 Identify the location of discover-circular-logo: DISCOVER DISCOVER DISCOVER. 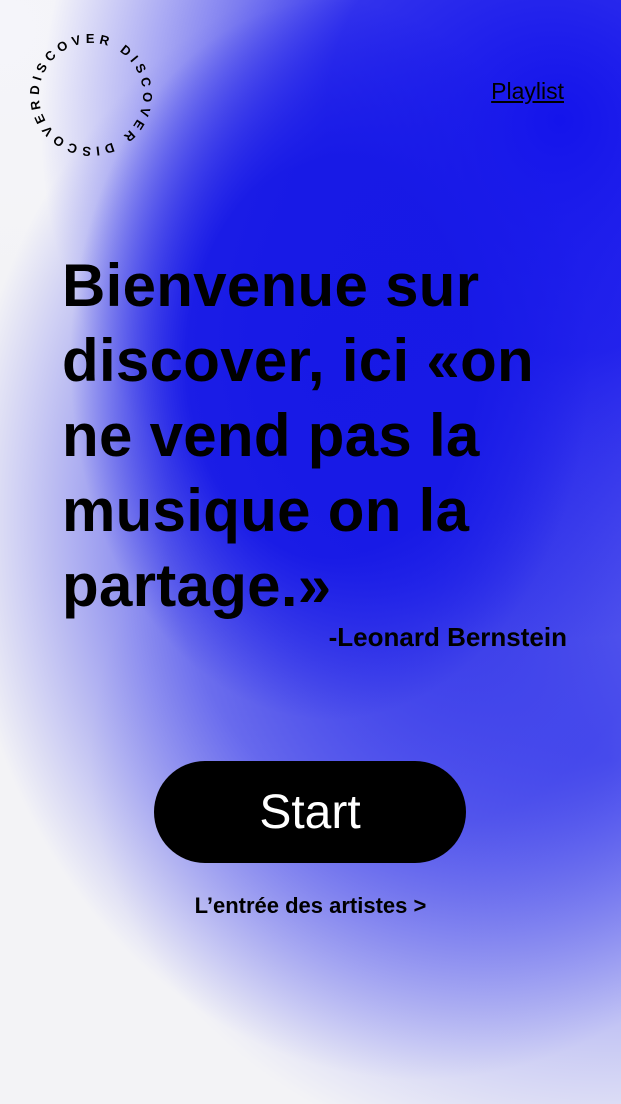
(91, 95).